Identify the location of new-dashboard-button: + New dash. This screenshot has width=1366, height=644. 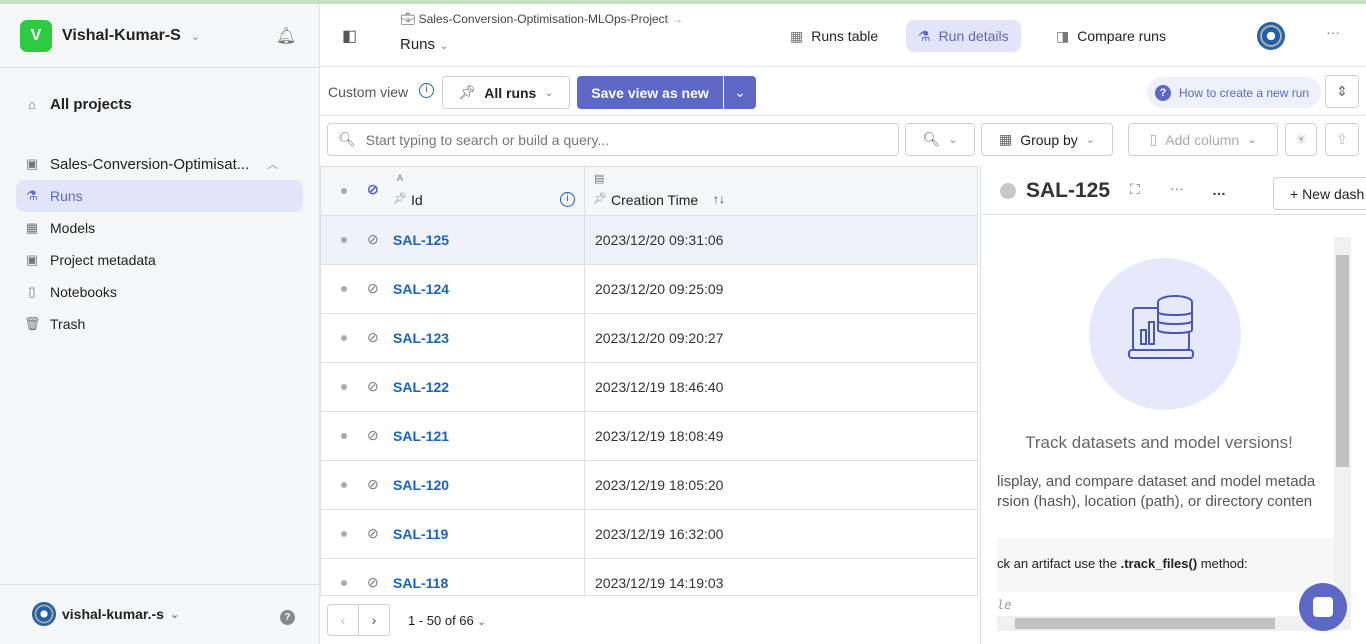
(1319, 193).